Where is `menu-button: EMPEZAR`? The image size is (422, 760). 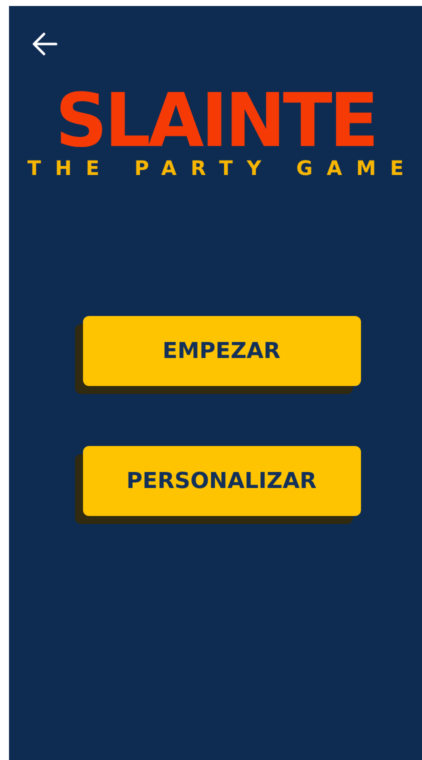 menu-button: EMPEZAR is located at coordinates (221, 351).